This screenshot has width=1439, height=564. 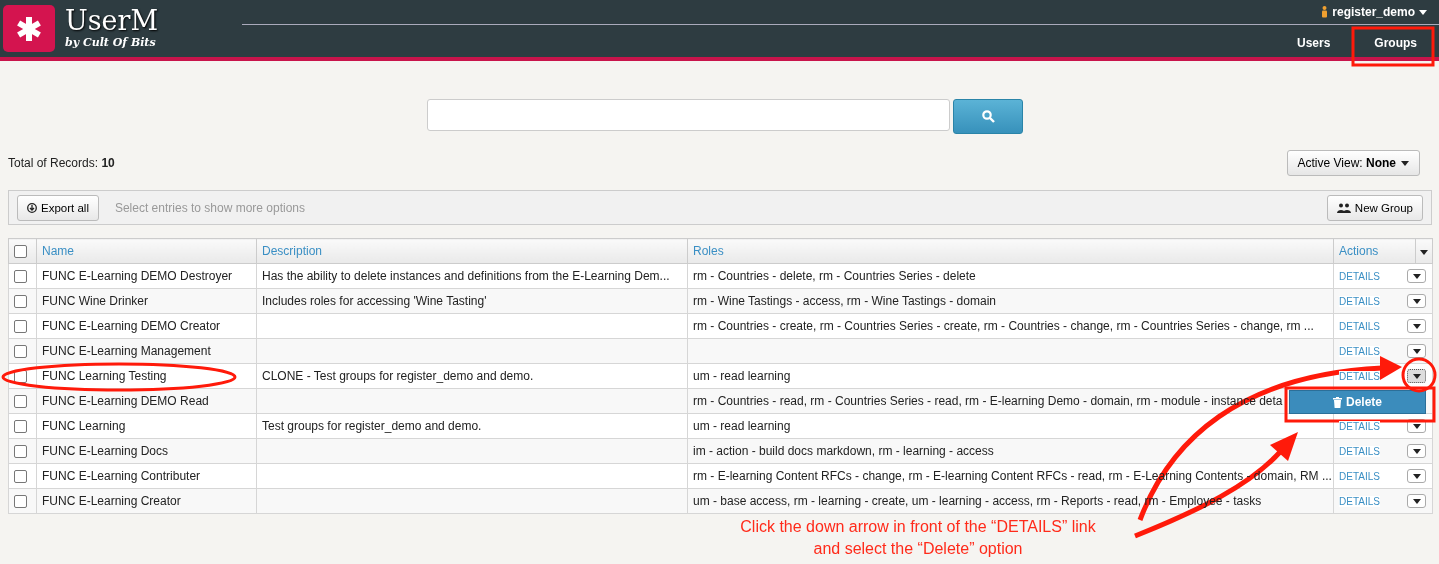 What do you see at coordinates (844, 301) in the screenshot?
I see `table-cell: rm - Wine Tastings - access, rm - Wine Tastings - domain` at bounding box center [844, 301].